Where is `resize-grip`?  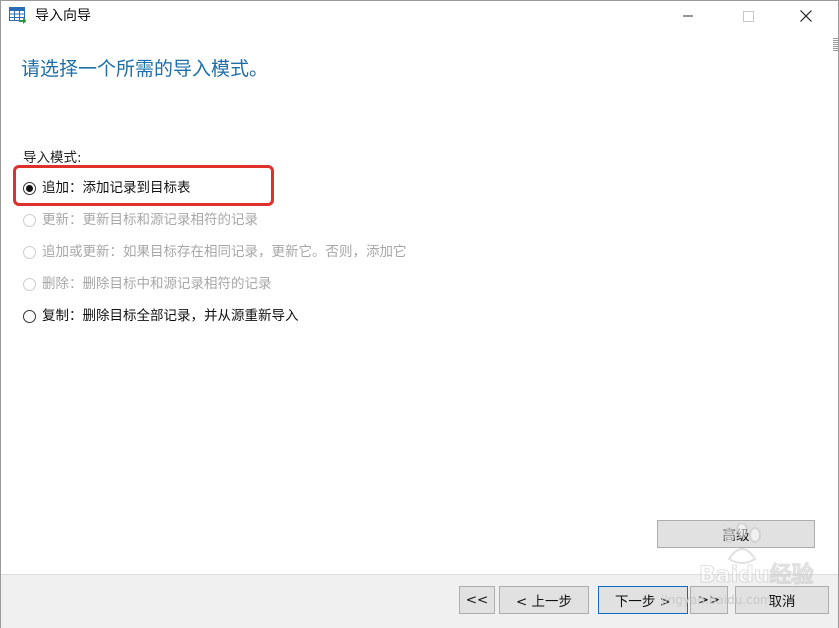 resize-grip is located at coordinates (835, 44).